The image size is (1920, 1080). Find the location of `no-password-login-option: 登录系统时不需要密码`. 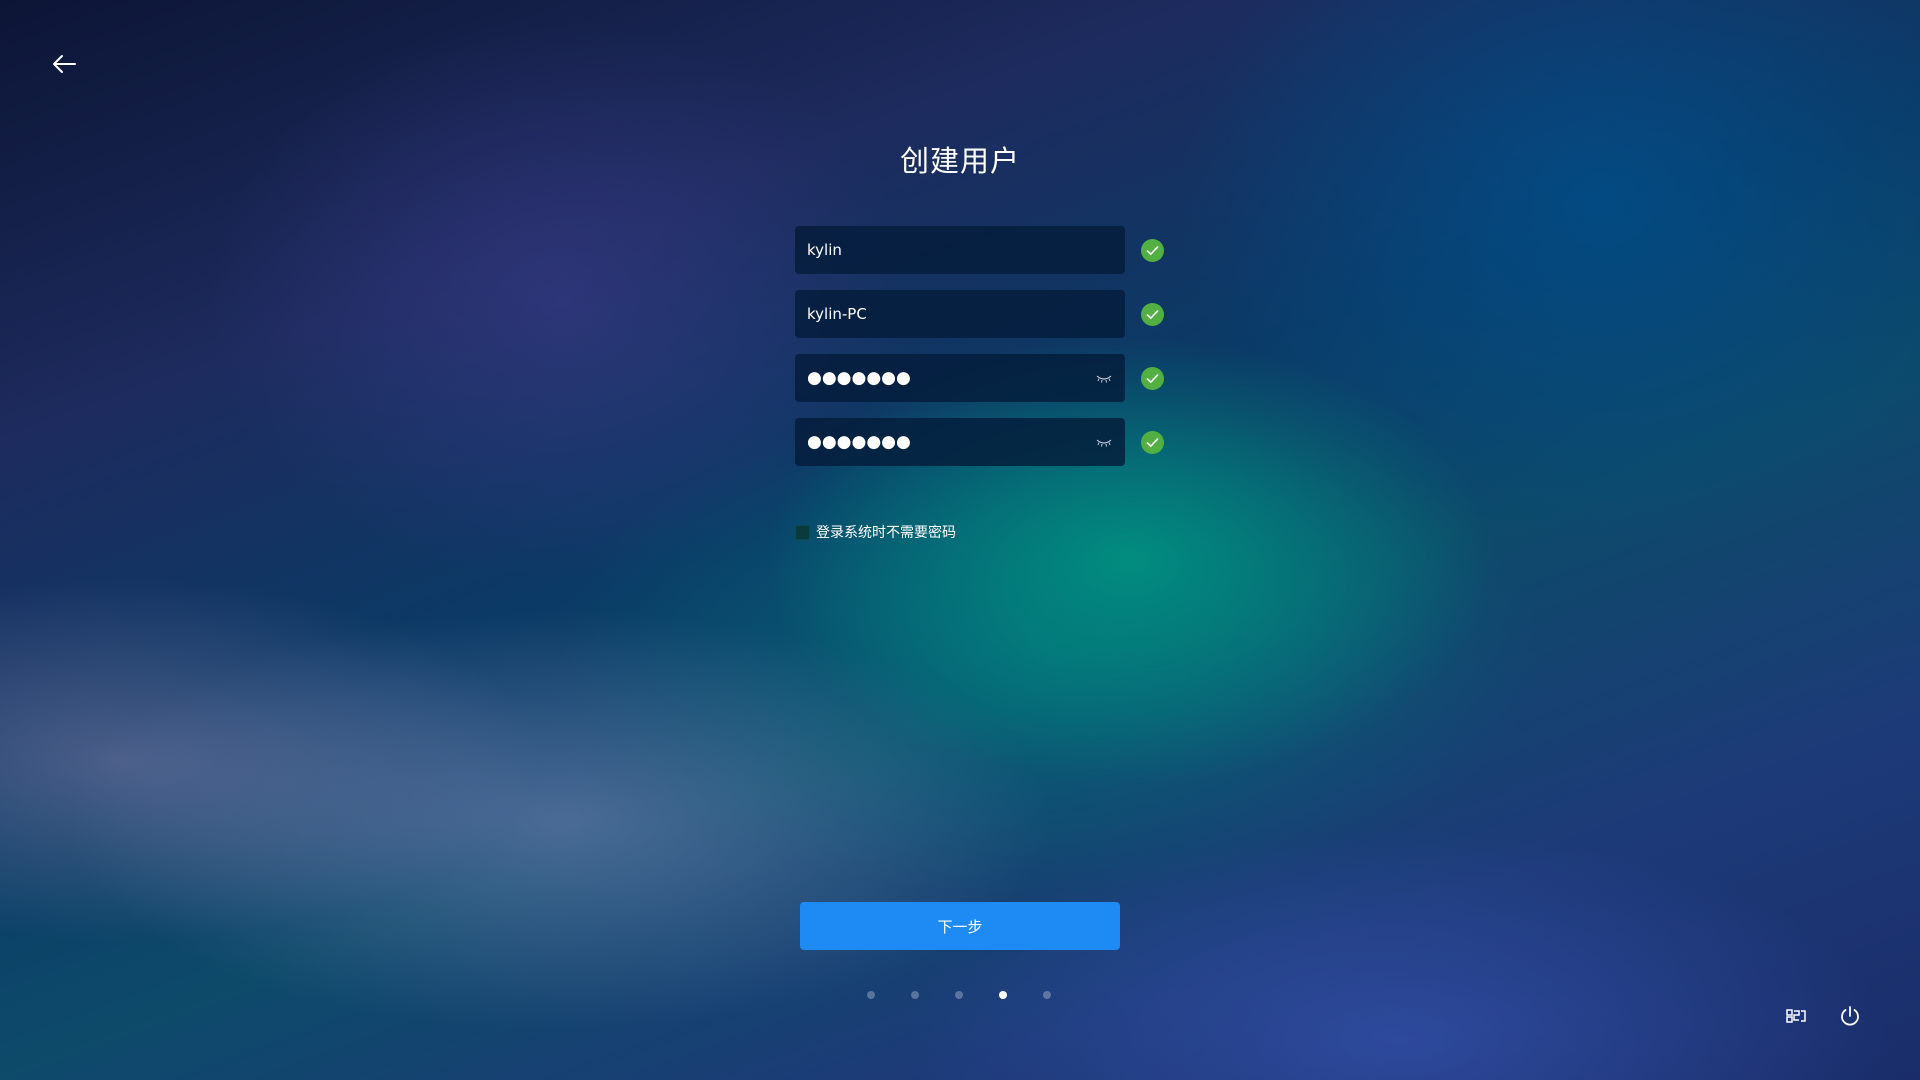

no-password-login-option: 登录系统时不需要密码 is located at coordinates (875, 532).